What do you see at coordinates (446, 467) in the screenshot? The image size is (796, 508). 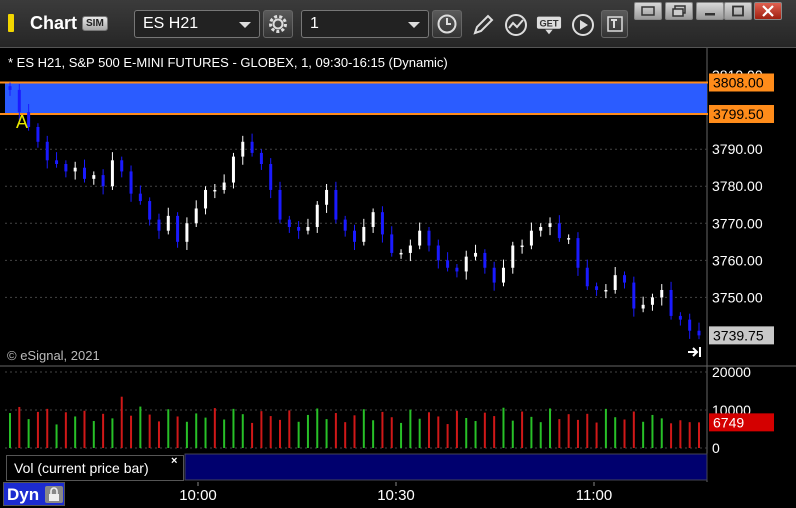 I see `volume-footer-band` at bounding box center [446, 467].